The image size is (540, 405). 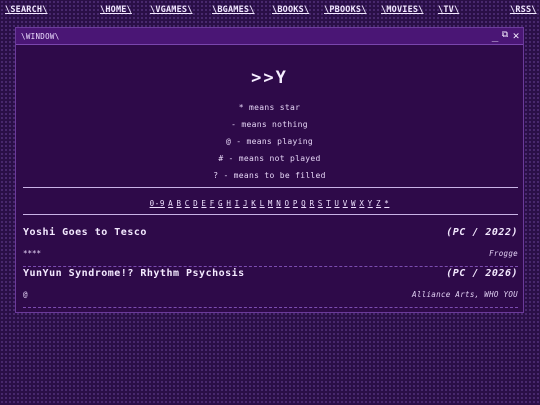 I want to click on alphabet-filter: 0-9 A B C D E F G H I J K L M N O P Q R S T U V W X Y Z *, so click(x=269, y=203).